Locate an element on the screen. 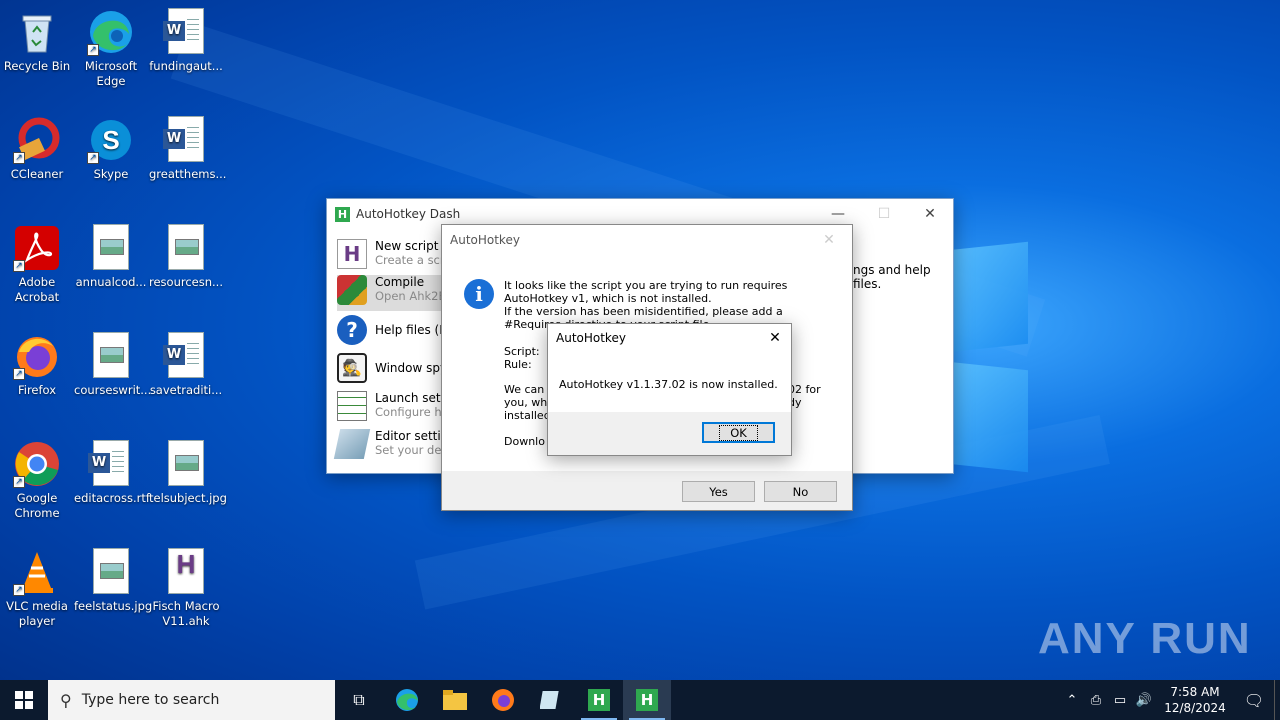  taskbar-autohotkey-1: H is located at coordinates (599, 700).